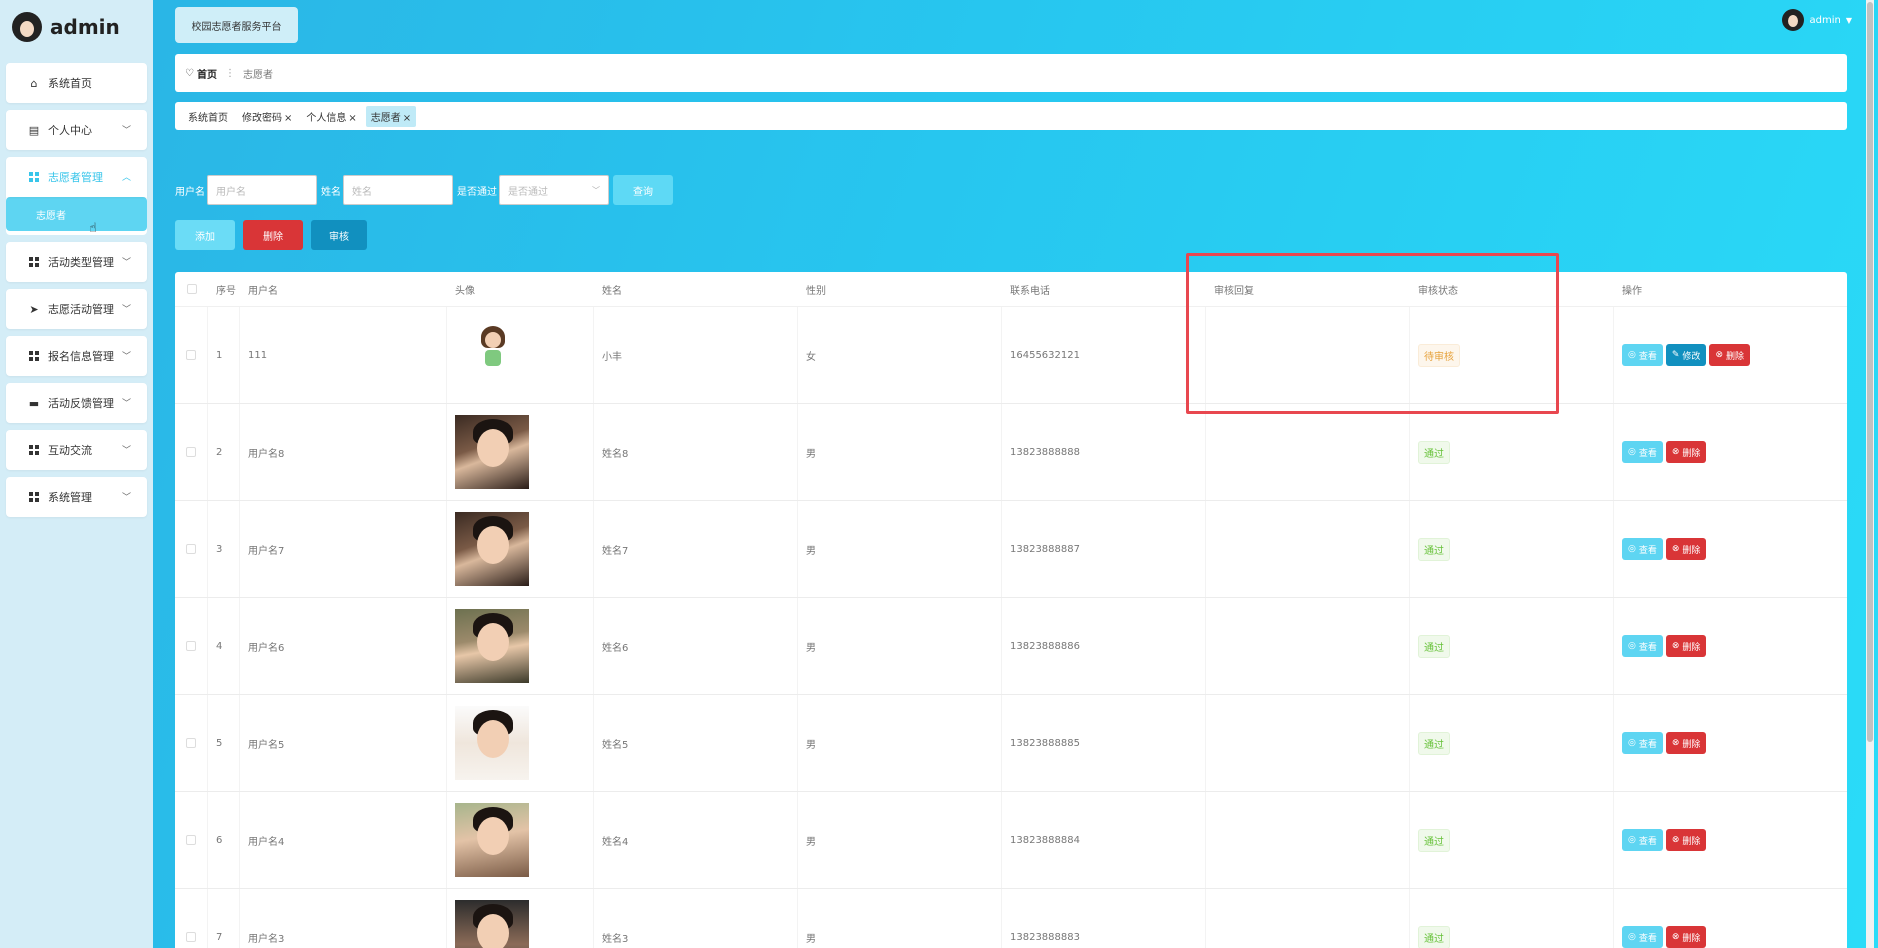 The height and width of the screenshot is (948, 1878). I want to click on cell-no: 7, so click(224, 918).